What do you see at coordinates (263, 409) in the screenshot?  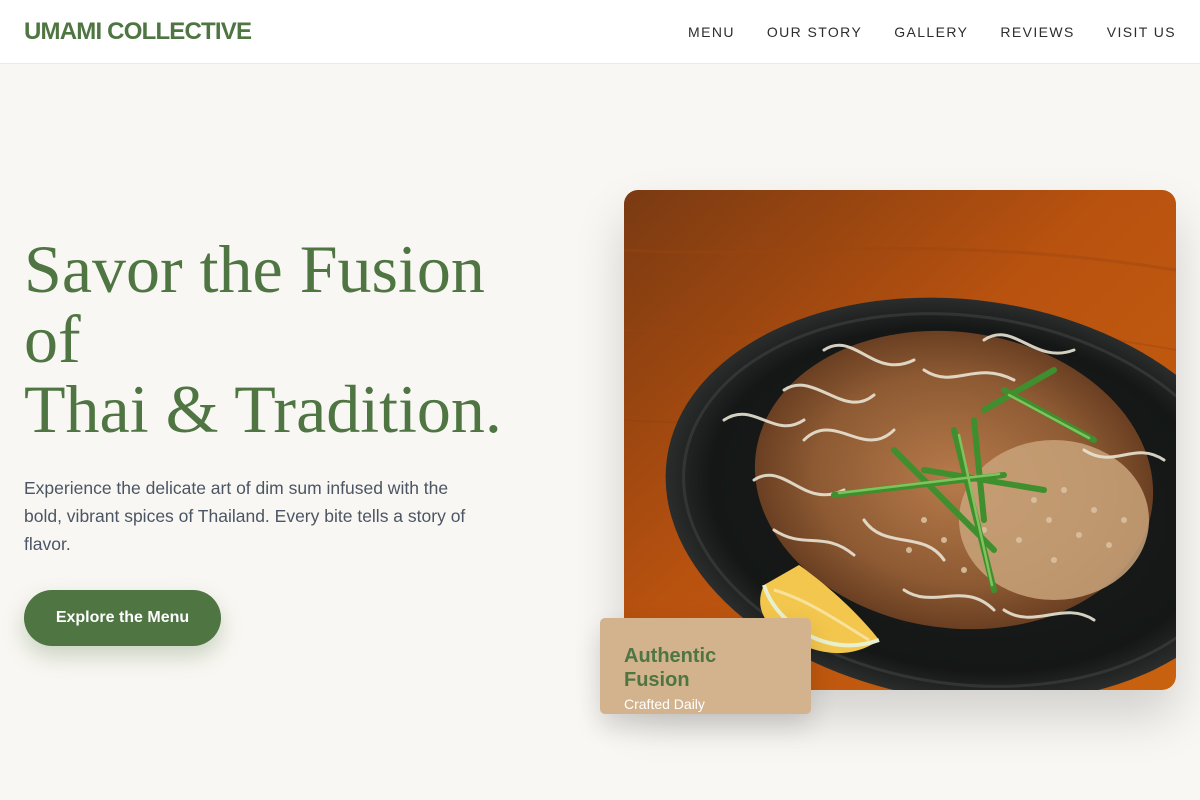 I see `hero-title-line-3: Thai & Tradition.` at bounding box center [263, 409].